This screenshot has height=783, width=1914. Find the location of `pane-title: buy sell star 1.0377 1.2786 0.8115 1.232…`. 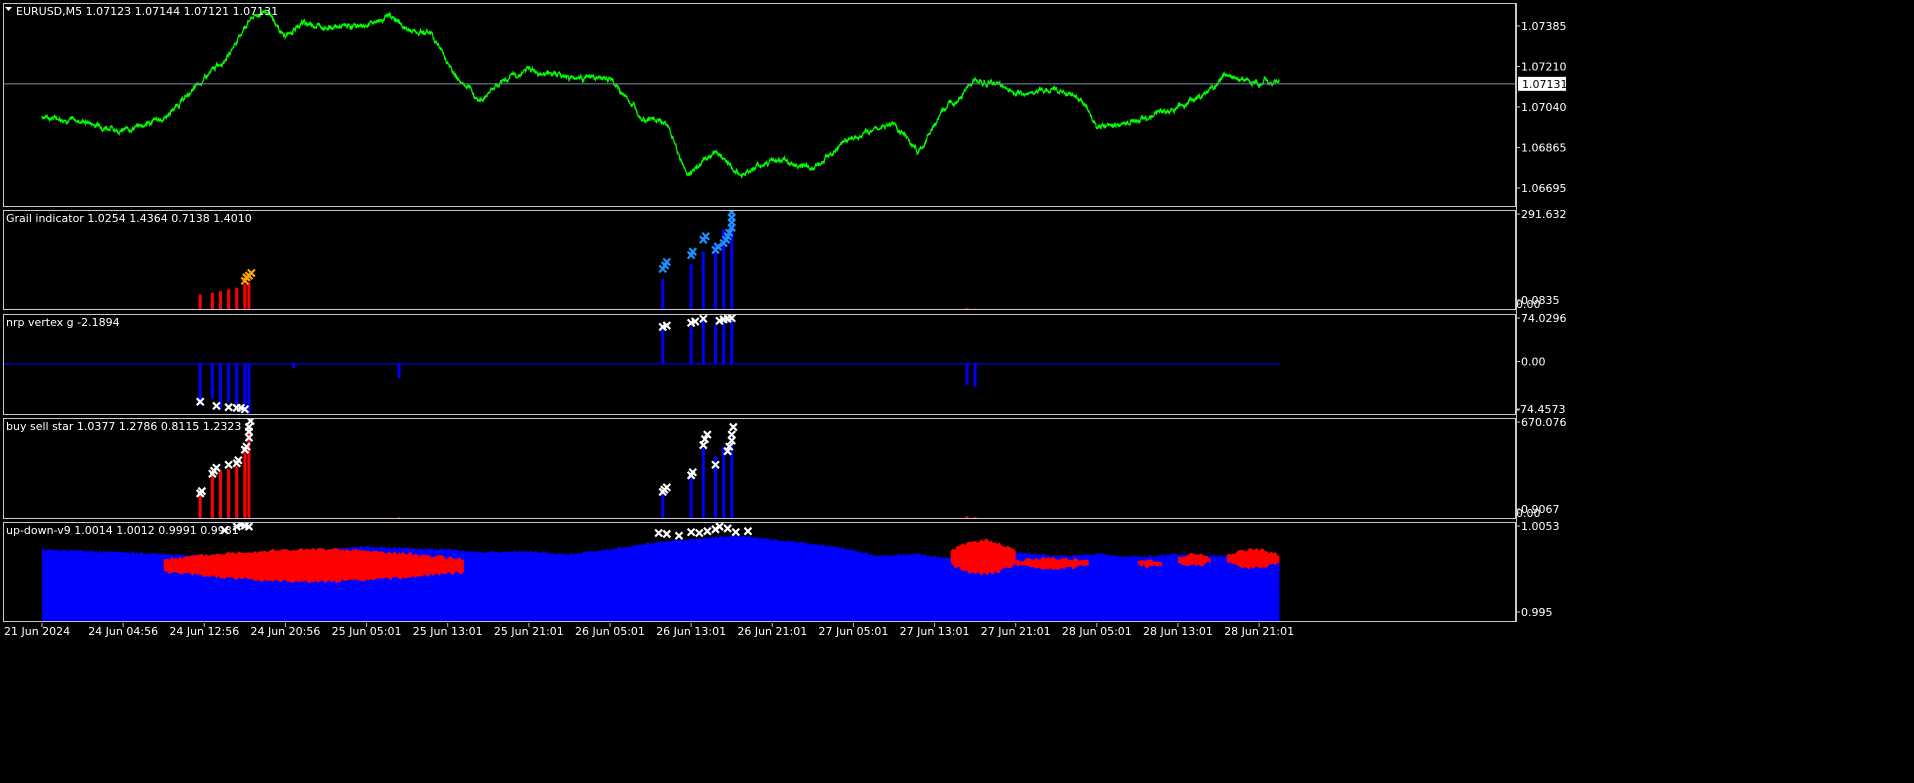

pane-title: buy sell star 1.0377 1.2786 0.8115 1.232… is located at coordinates (123, 426).